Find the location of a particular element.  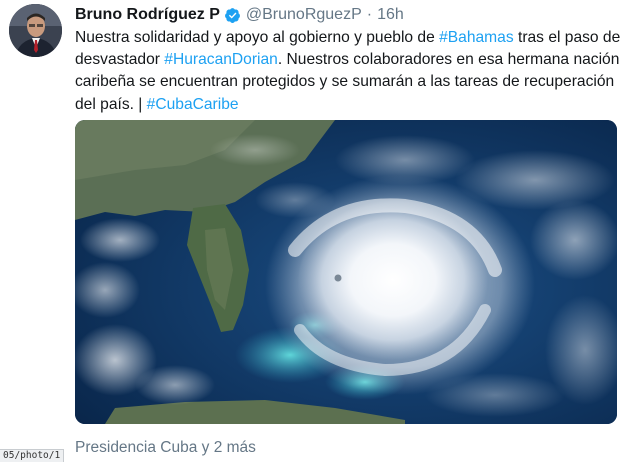

author-handle: @BrunoRguezP is located at coordinates (304, 15).